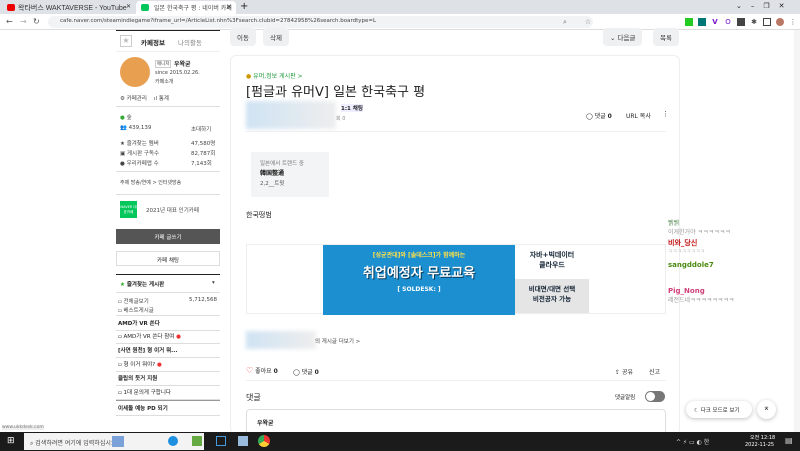  What do you see at coordinates (197, 441) in the screenshot?
I see `minecraft-icon` at bounding box center [197, 441].